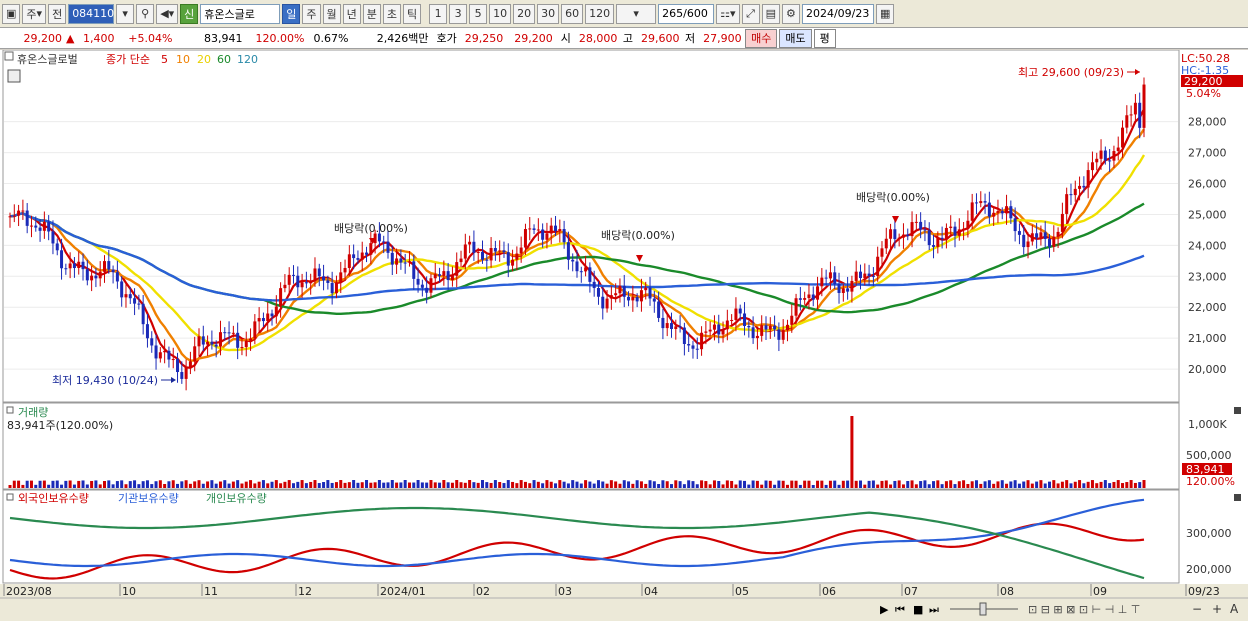 Image resolution: width=1248 pixels, height=621 pixels. Describe the element at coordinates (600, 13) in the screenshot. I see `interval-120: 120` at that location.